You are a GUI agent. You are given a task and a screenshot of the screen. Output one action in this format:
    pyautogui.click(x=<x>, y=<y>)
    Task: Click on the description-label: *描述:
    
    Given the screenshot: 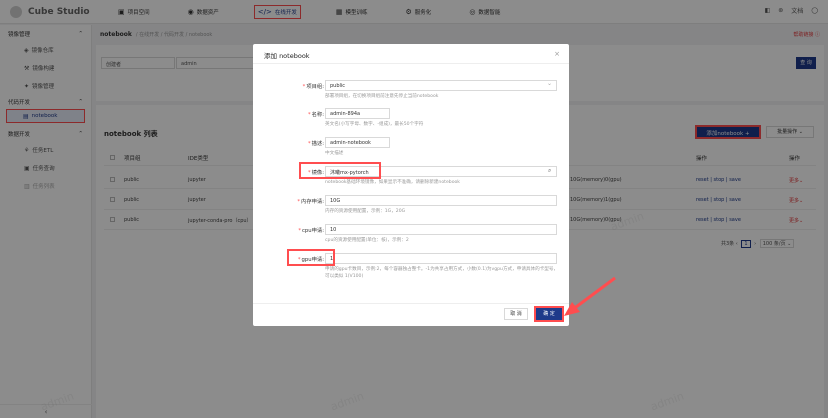 What is the action you would take?
    pyautogui.click(x=315, y=144)
    